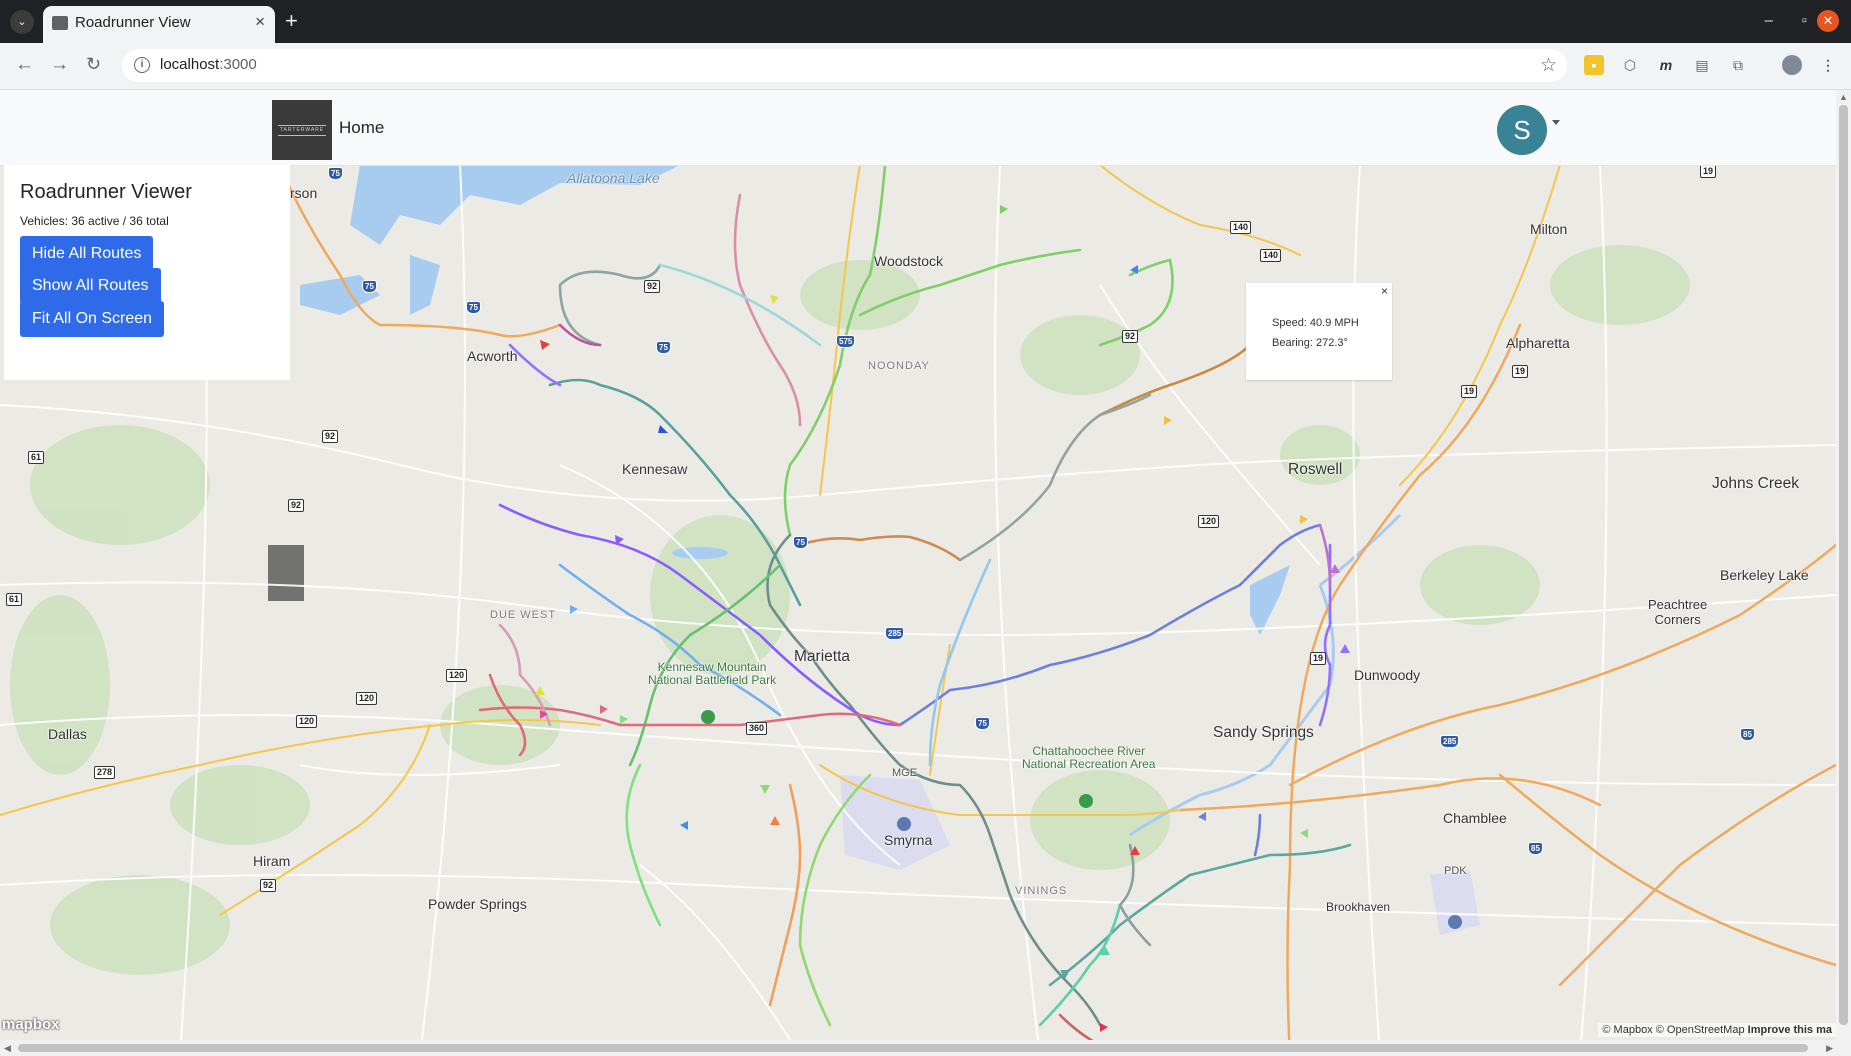 This screenshot has width=1851, height=1056. I want to click on shield-i85-east: 85, so click(1747, 734).